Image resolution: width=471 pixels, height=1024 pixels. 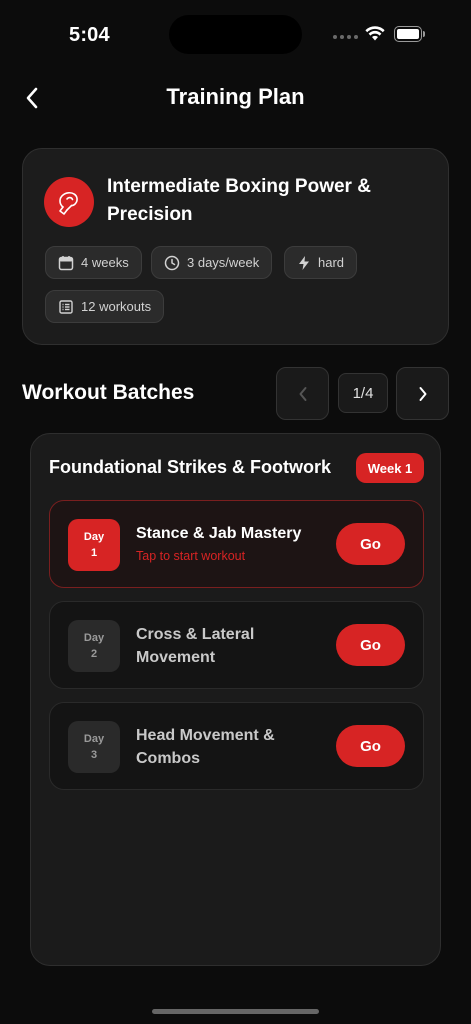 I want to click on plan-title: Intermediate Boxing Power & Precision, so click(x=239, y=200).